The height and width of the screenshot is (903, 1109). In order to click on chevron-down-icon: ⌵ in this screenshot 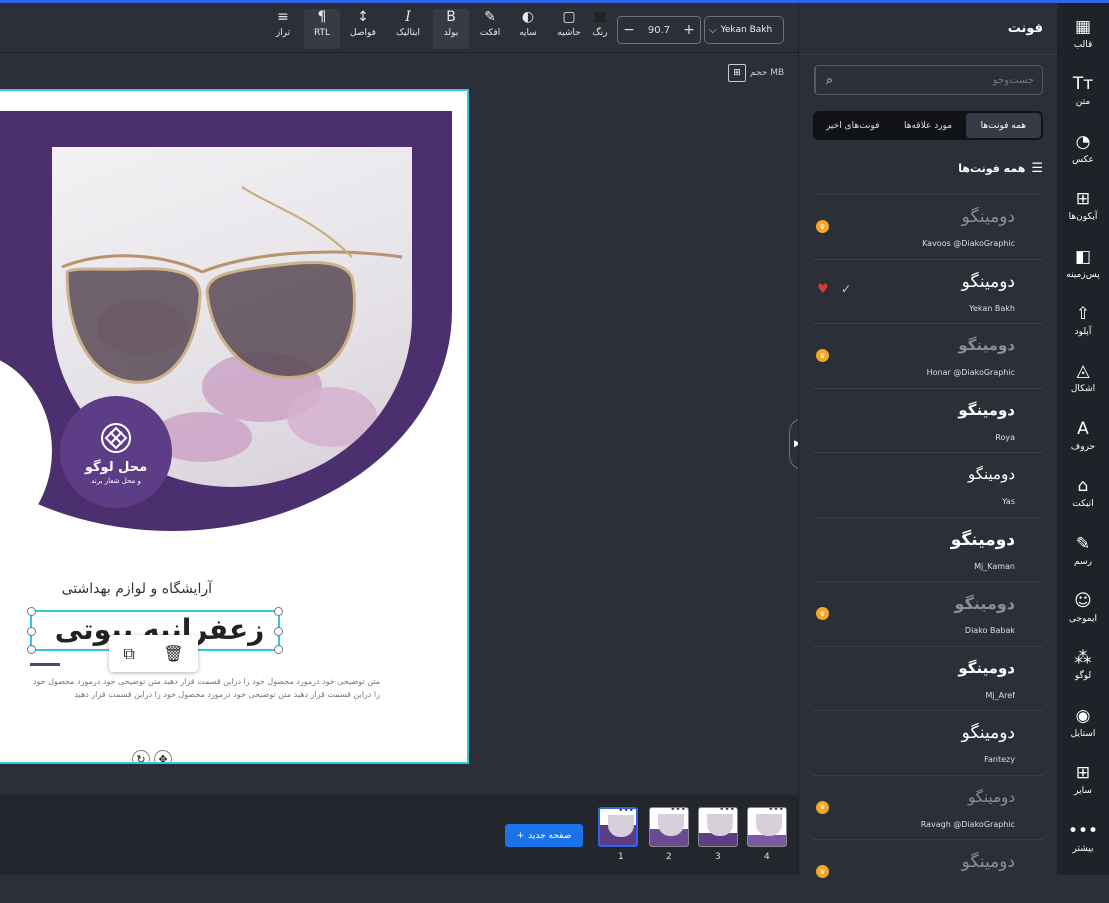, I will do `click(713, 30)`.